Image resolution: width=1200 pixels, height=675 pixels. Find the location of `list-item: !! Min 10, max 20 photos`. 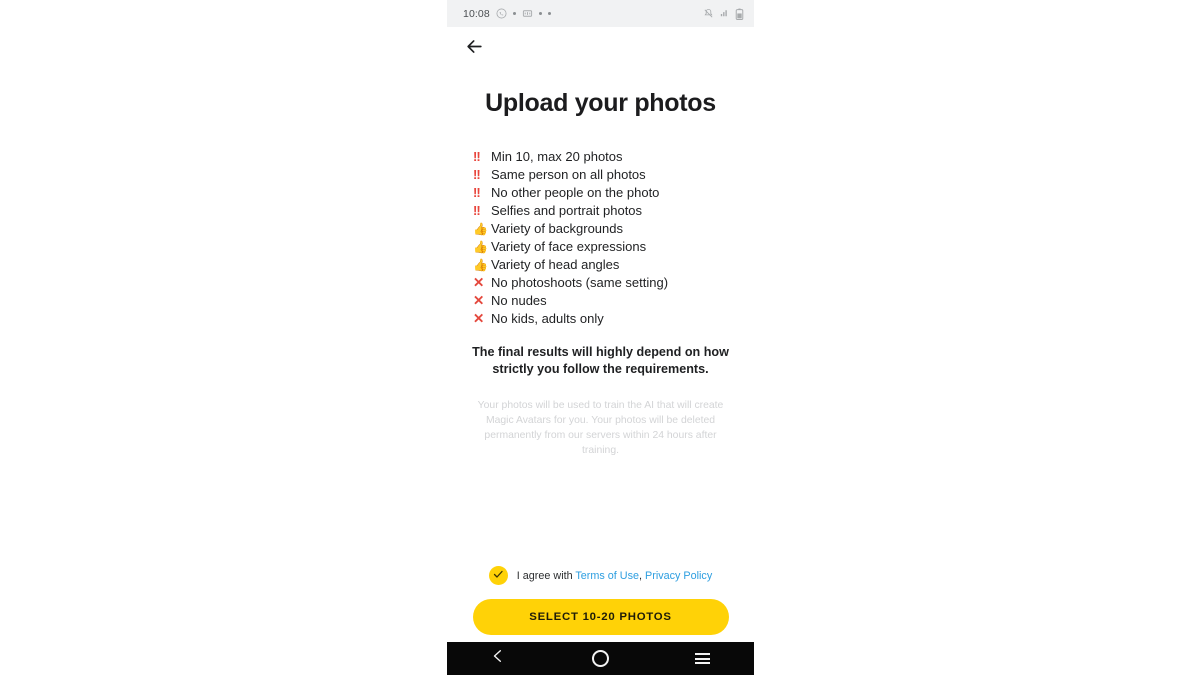

list-item: !! Min 10, max 20 photos is located at coordinates (604, 157).